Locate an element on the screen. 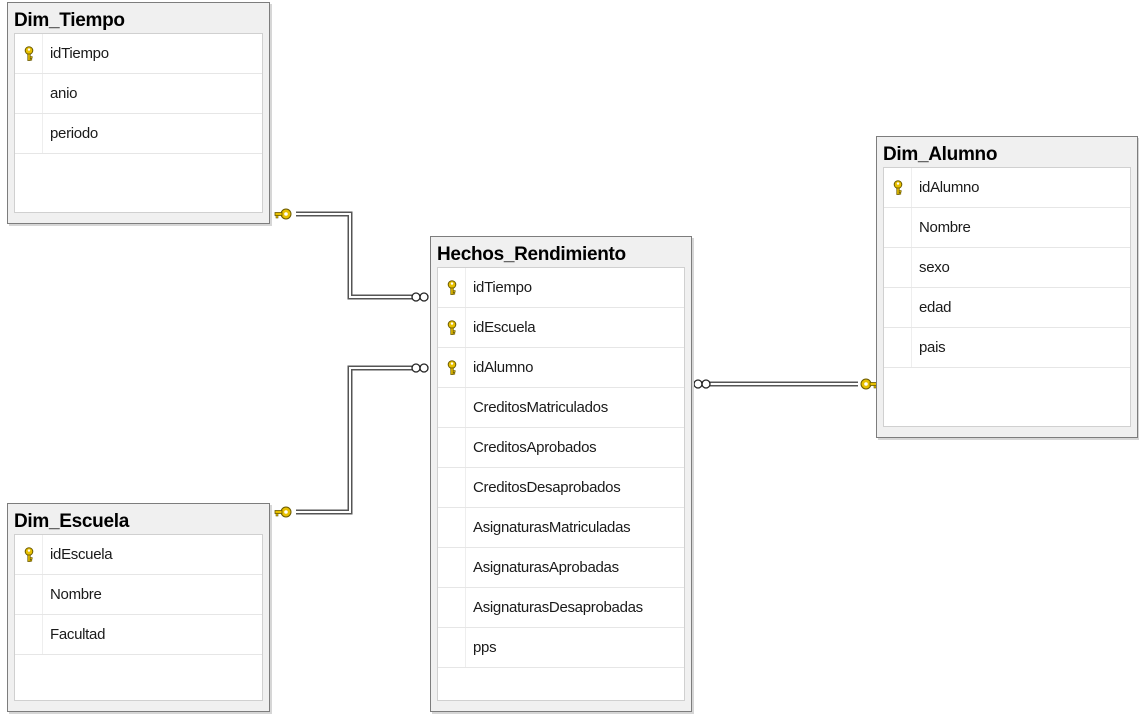  table-dim-alumno: Dim_Alumno idAlumno Nombre sexo edad pais is located at coordinates (1007, 287).